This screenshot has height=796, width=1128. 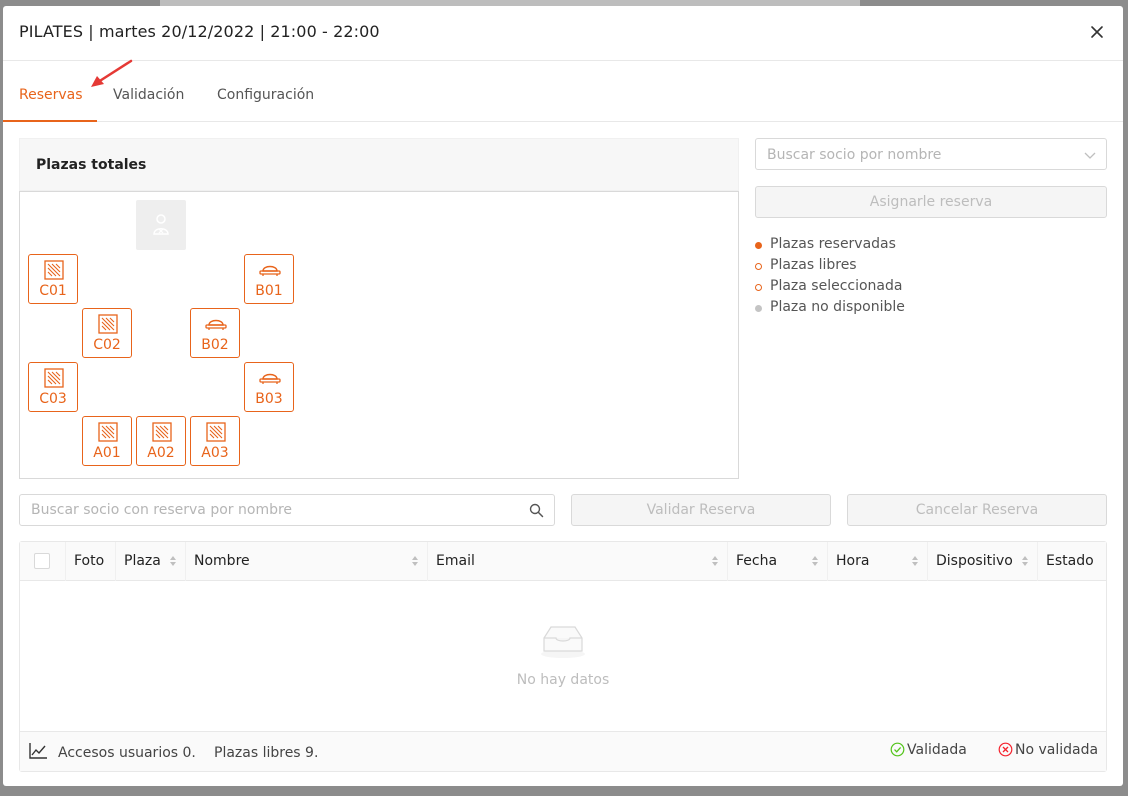 What do you see at coordinates (91, 165) in the screenshot?
I see `plazas-title: Plazas totales` at bounding box center [91, 165].